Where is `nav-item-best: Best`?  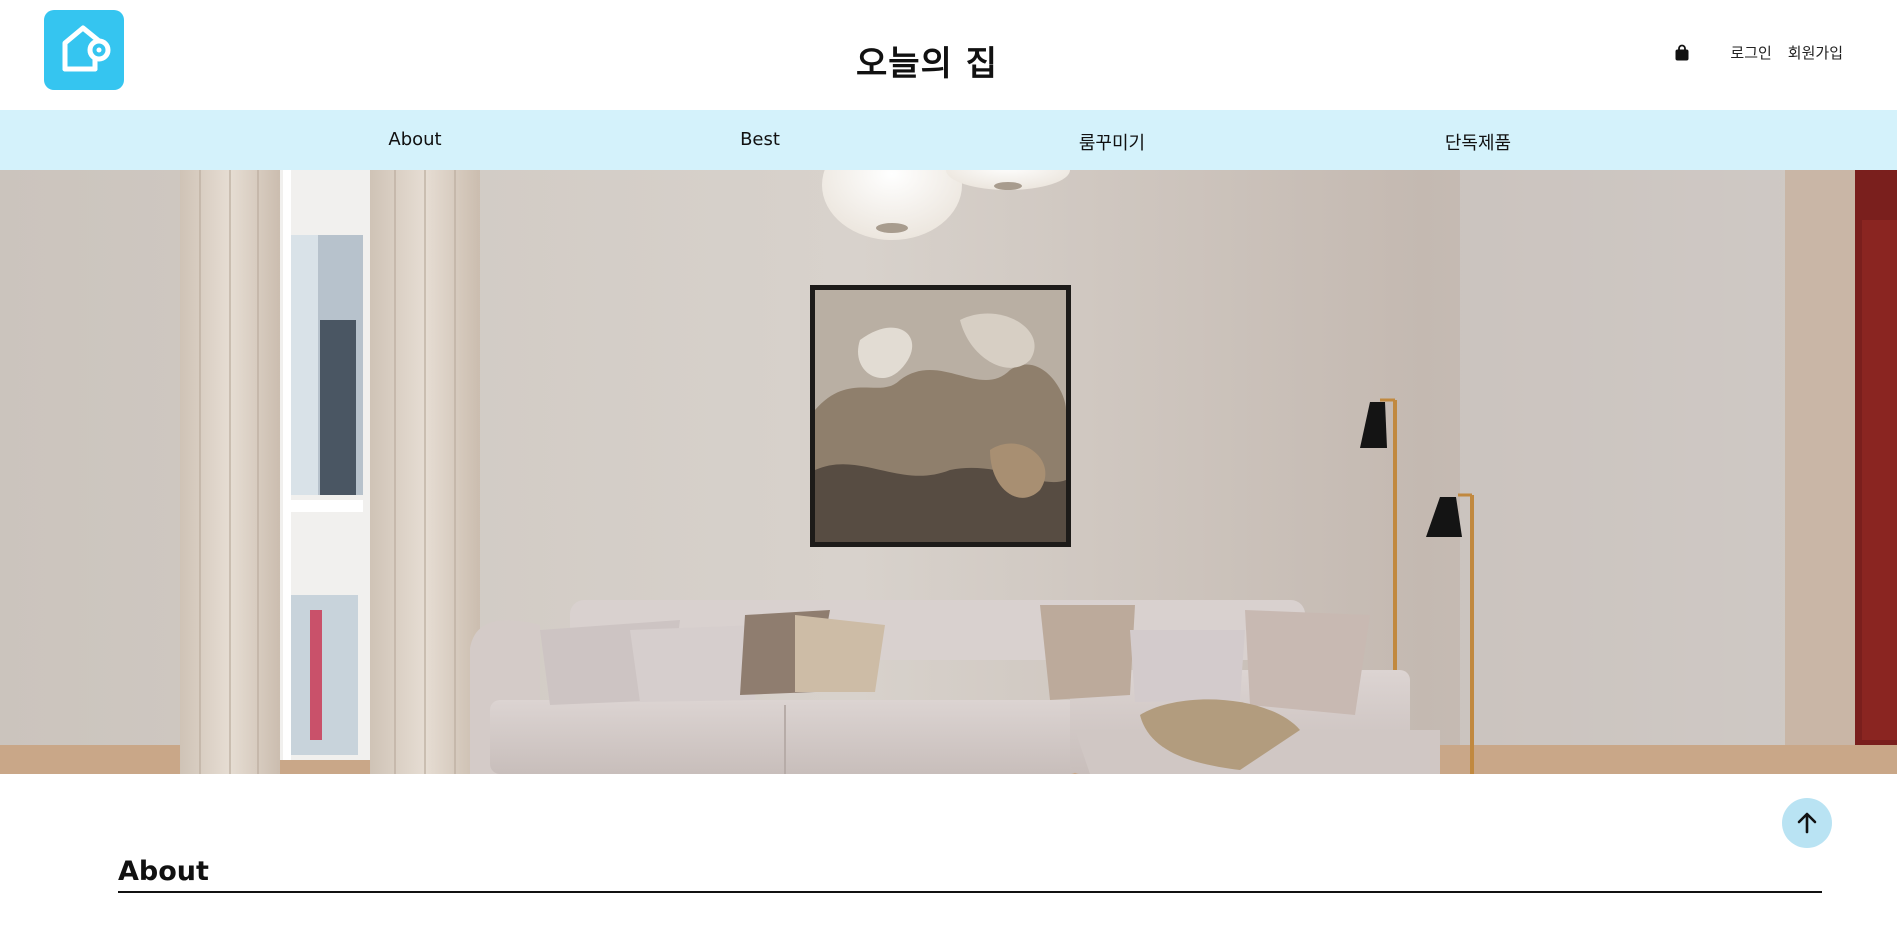
nav-item-best: Best is located at coordinates (760, 139).